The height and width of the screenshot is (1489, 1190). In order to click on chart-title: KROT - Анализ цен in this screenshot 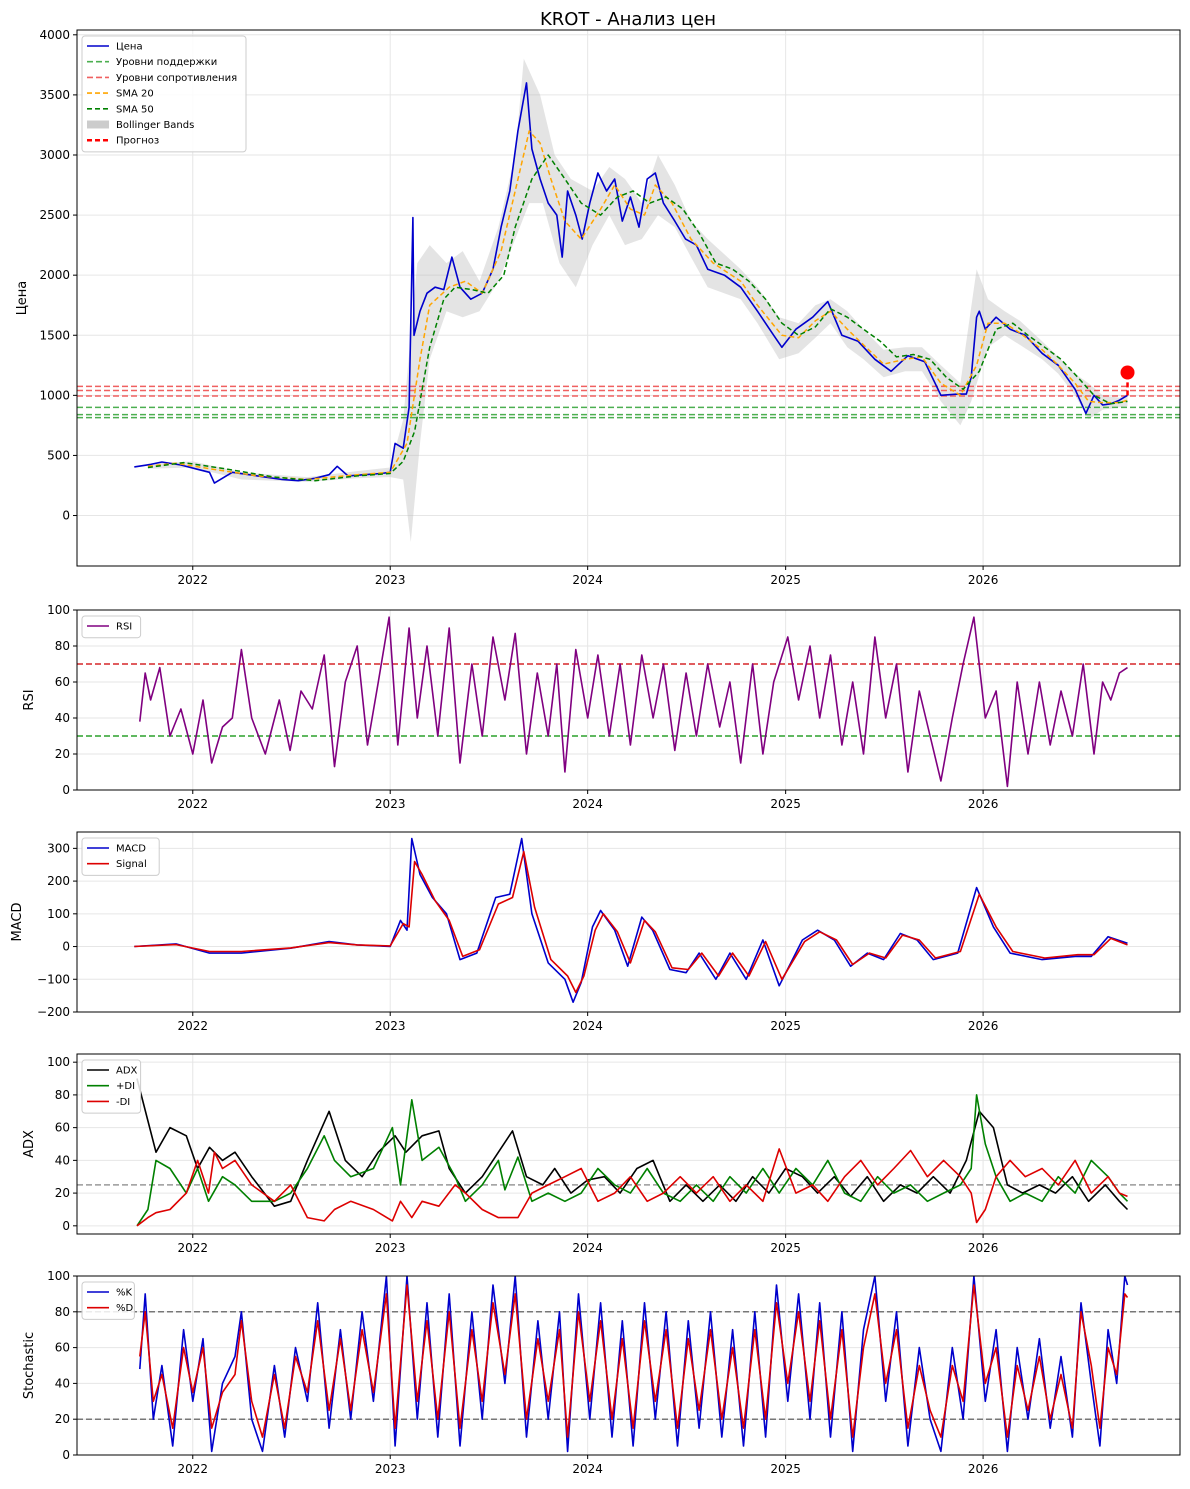, I will do `click(628, 19)`.